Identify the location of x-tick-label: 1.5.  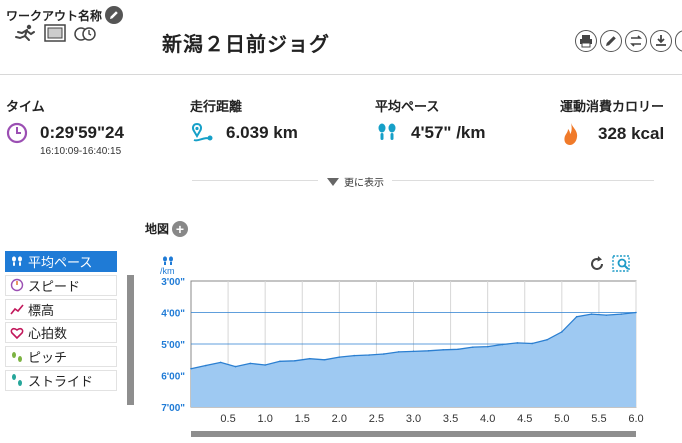
(302, 419).